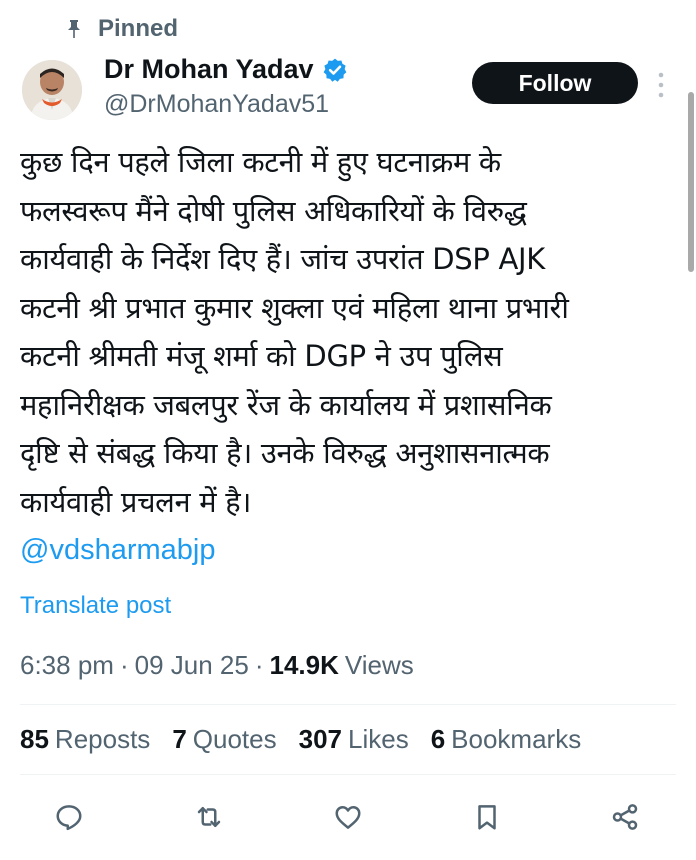  I want to click on verified-badge-icon, so click(335, 70).